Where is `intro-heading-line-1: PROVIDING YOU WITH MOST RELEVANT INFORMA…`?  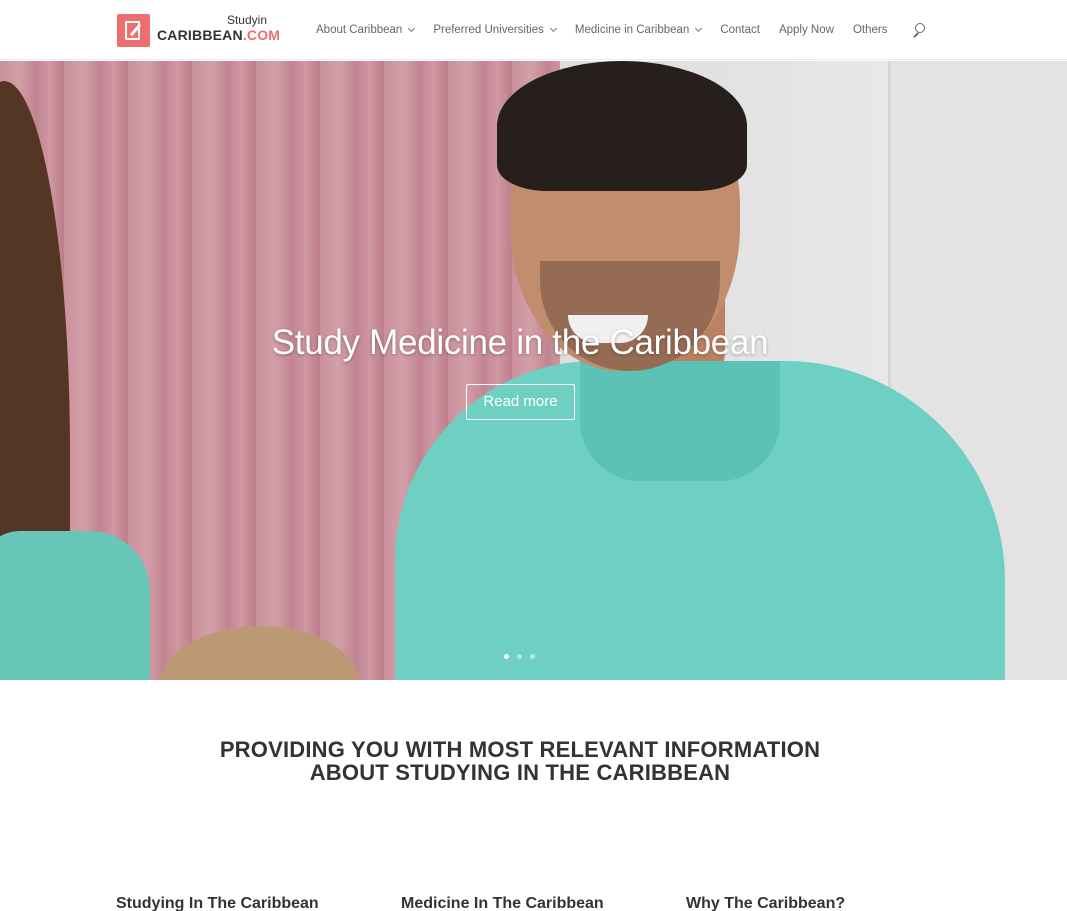
intro-heading-line-1: PROVIDING YOU WITH MOST RELEVANT INFORMA… is located at coordinates (520, 749).